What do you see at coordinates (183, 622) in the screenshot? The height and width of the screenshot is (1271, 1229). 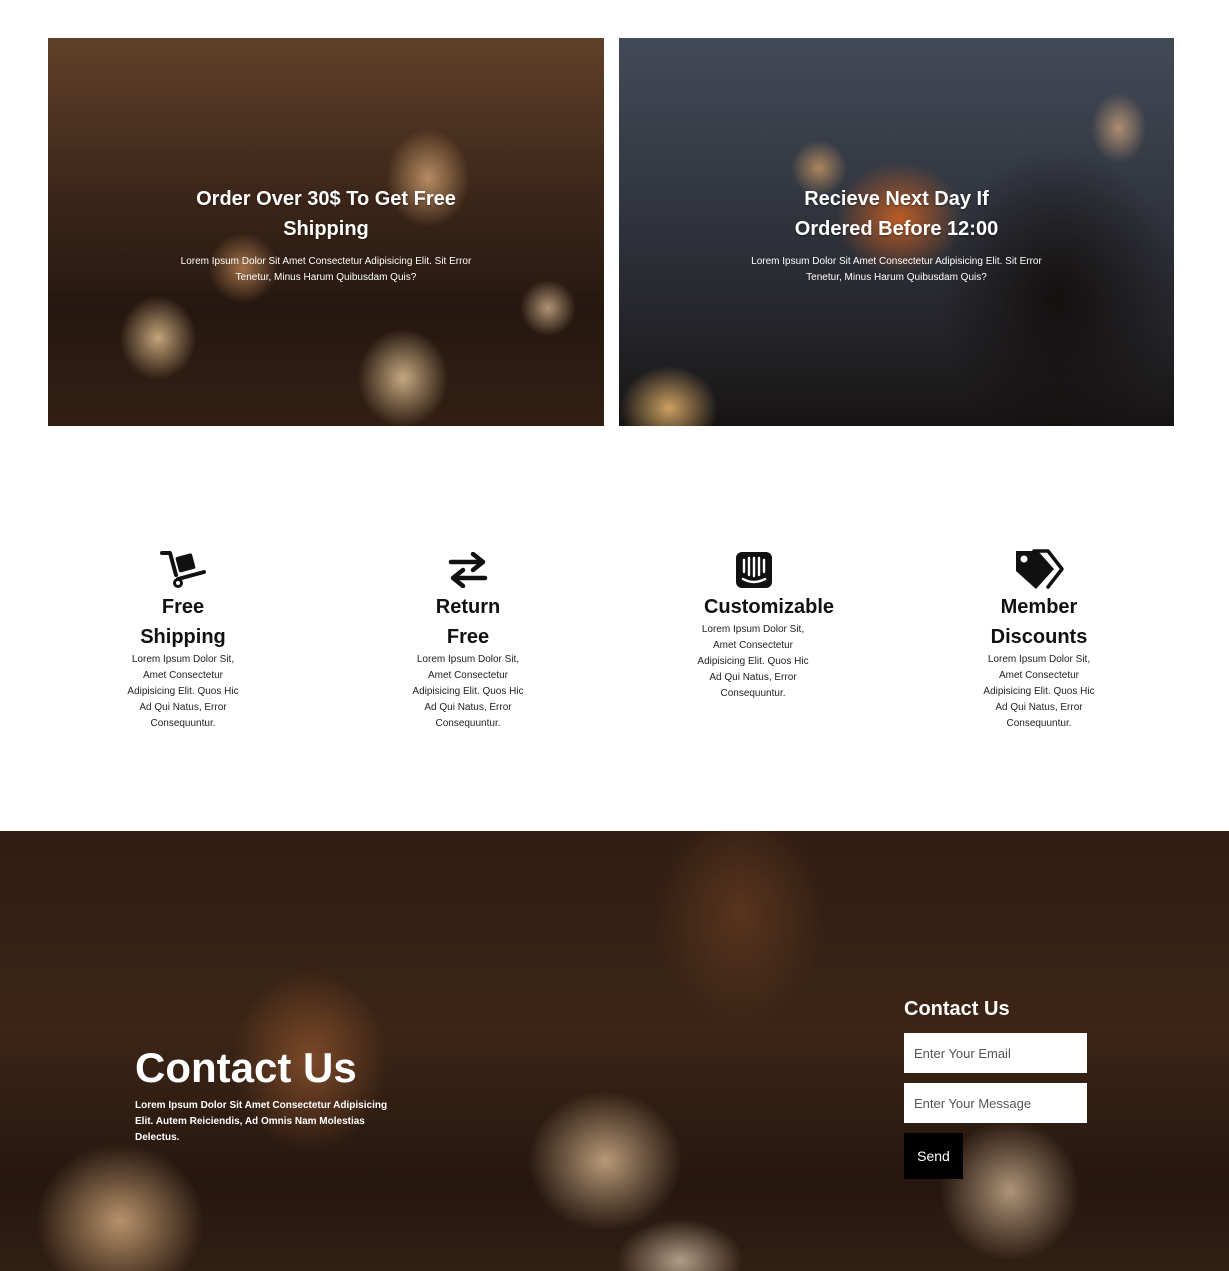 I see `feature-title: Free Shipping` at bounding box center [183, 622].